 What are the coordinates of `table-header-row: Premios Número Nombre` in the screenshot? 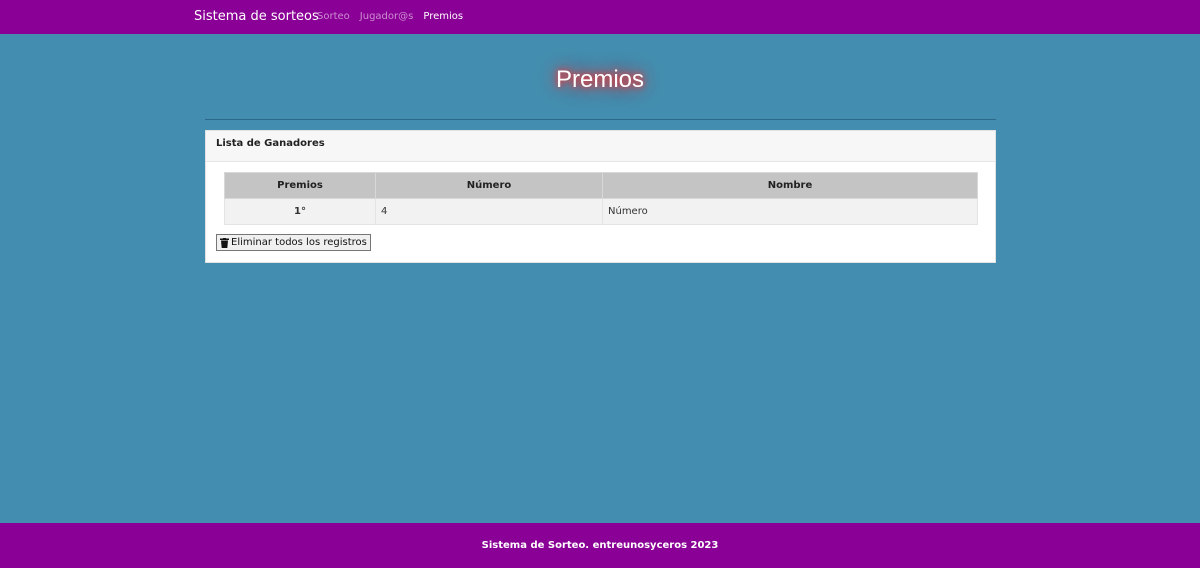 It's located at (601, 185).